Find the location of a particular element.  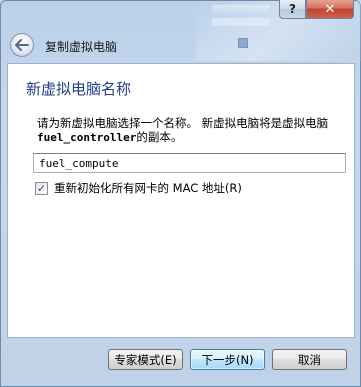

page-title: 新虚拟电脑名称 is located at coordinates (79, 89).